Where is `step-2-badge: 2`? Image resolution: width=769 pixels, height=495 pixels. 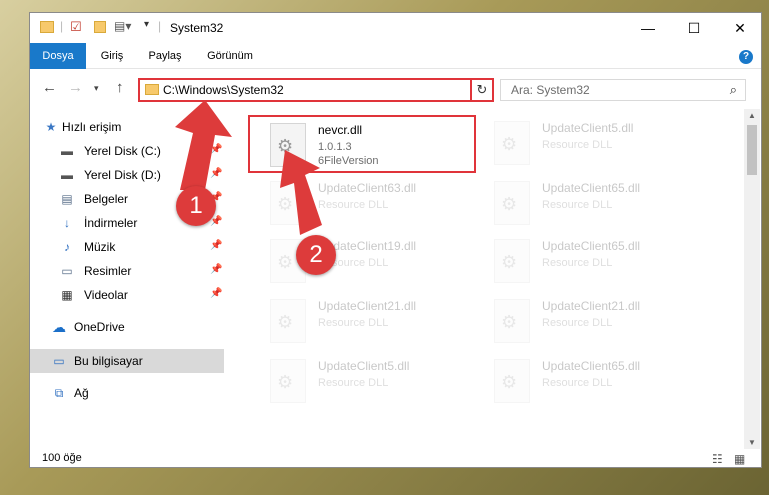
step-2-badge: 2 is located at coordinates (316, 255).